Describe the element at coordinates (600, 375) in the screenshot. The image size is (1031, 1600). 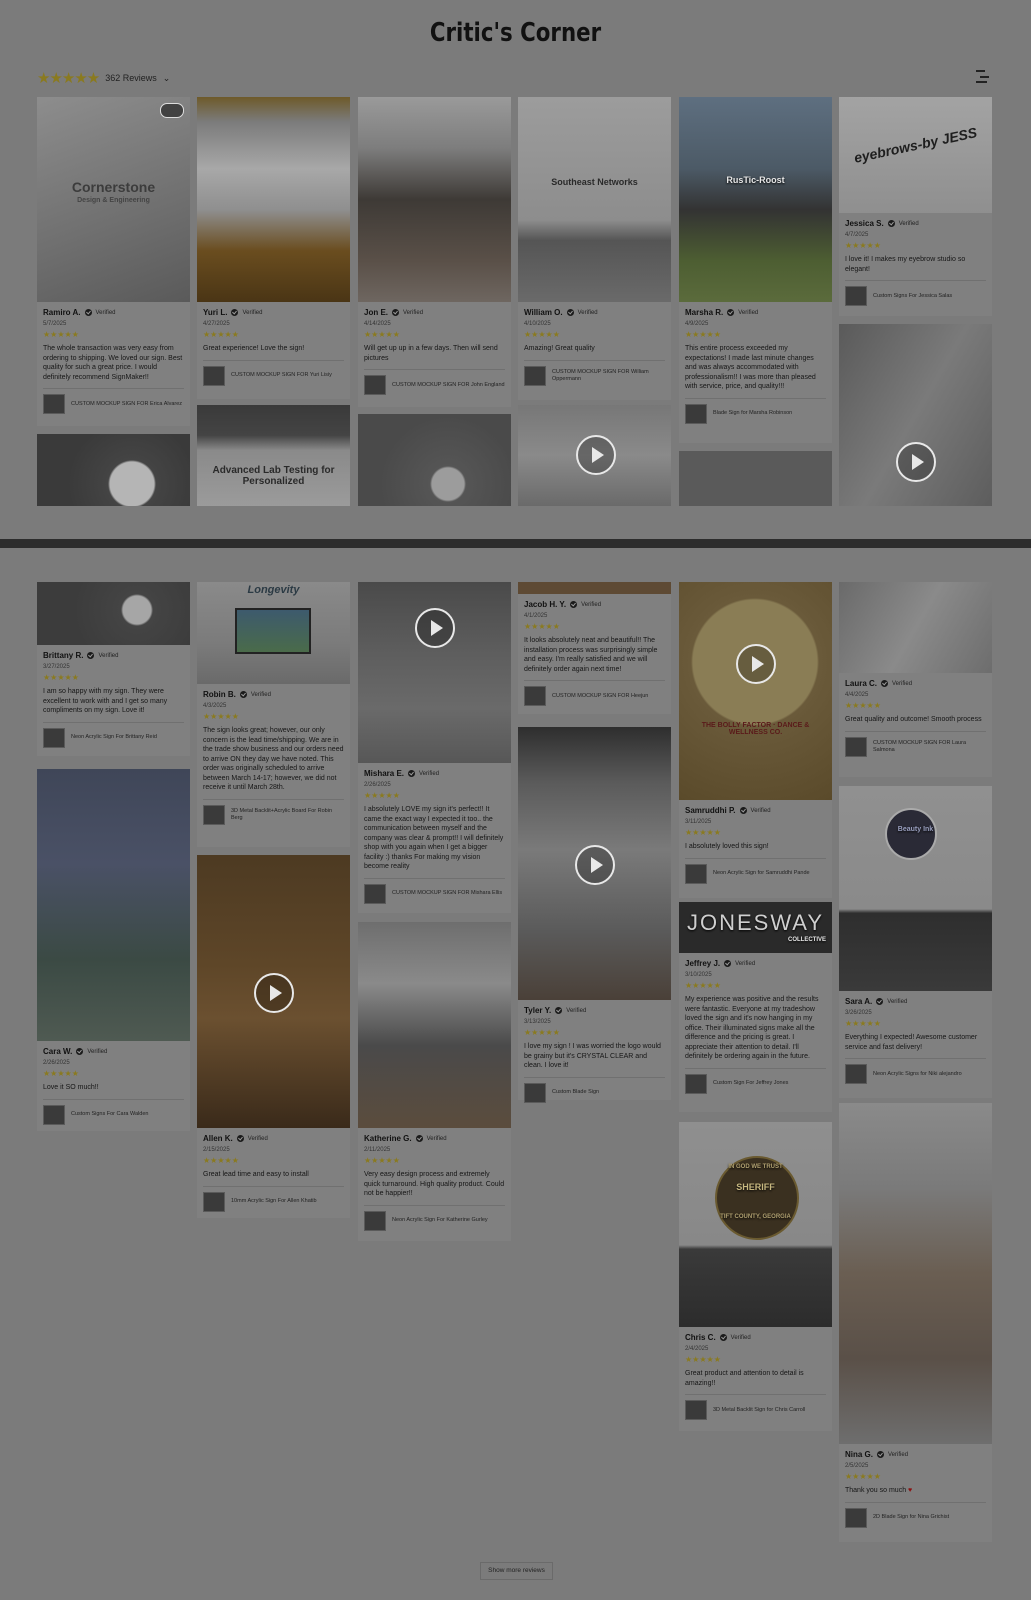
I see `product-name: CUSTOM MOCKUP SIGN FOR William Oppermann` at that location.